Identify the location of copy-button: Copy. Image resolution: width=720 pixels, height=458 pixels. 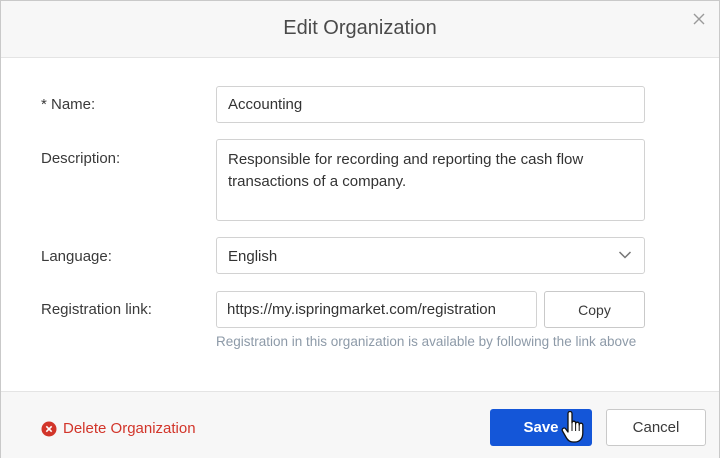
(594, 309).